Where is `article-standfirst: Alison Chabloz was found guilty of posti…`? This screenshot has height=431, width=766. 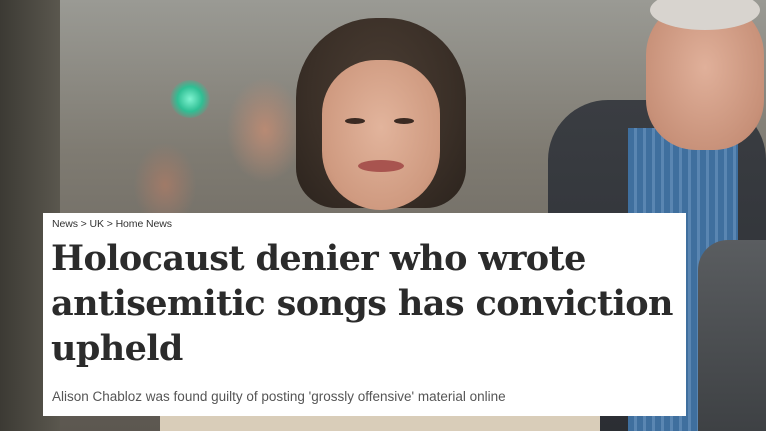 article-standfirst: Alison Chabloz was found guilty of posti… is located at coordinates (279, 396).